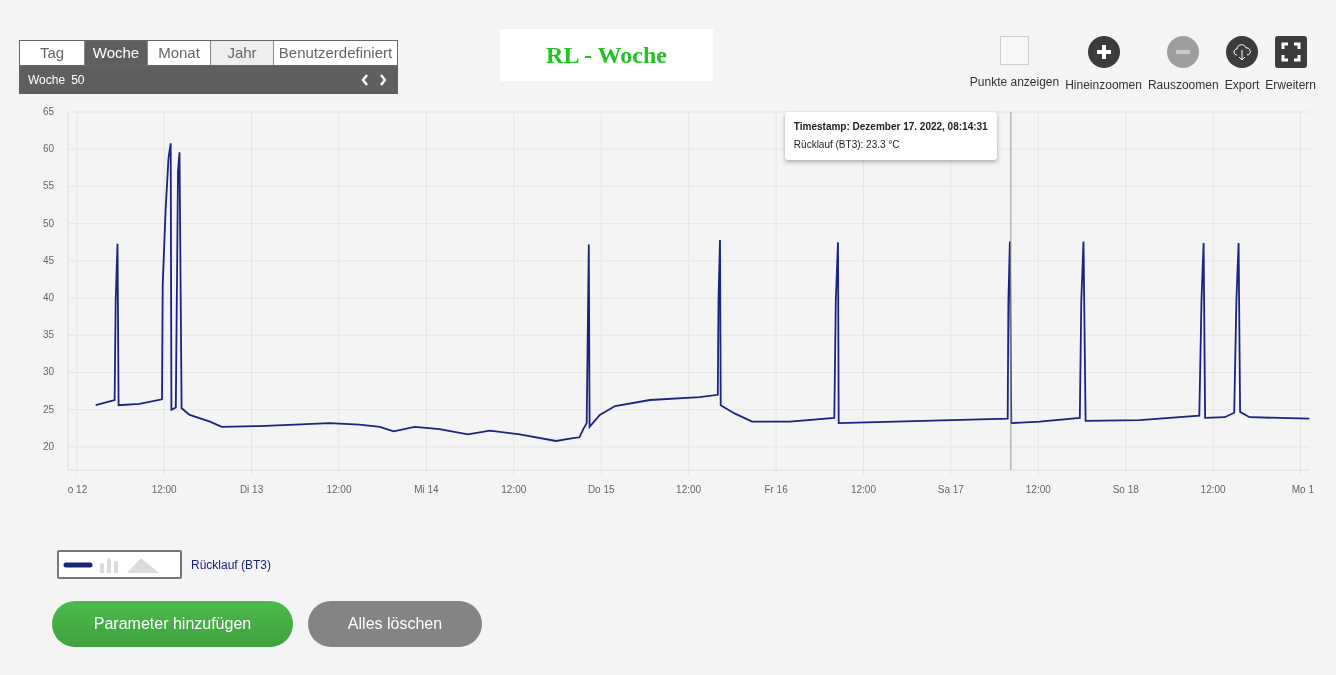 Image resolution: width=1336 pixels, height=675 pixels. I want to click on y-axis-label: 60, so click(48, 149).